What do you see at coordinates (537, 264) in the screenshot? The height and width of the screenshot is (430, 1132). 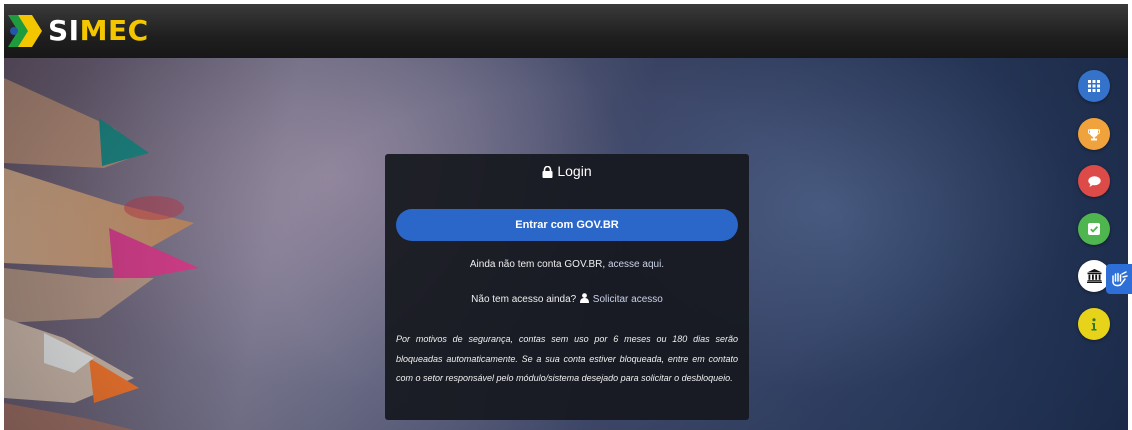 I see `no-account-text: Ainda não tem conta GOV.BR,` at bounding box center [537, 264].